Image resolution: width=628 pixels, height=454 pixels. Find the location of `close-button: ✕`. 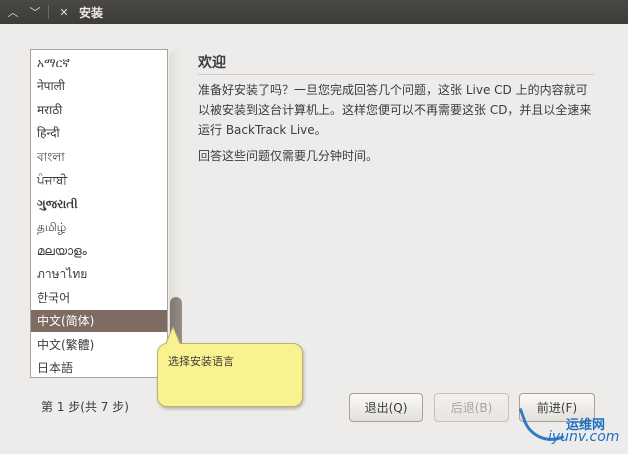

close-button: ✕ is located at coordinates (64, 12).